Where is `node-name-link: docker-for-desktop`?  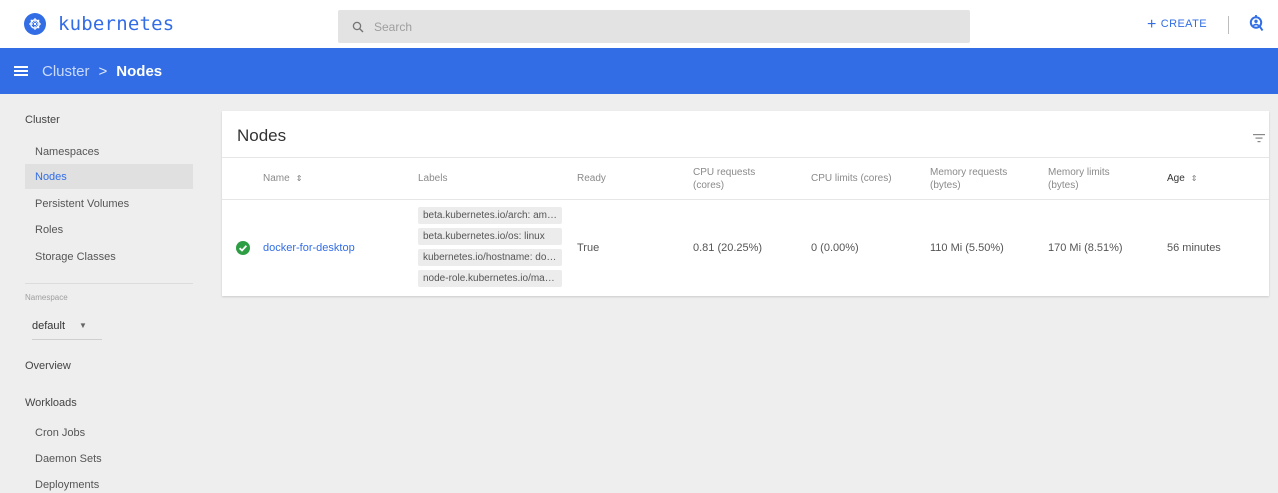 node-name-link: docker-for-desktop is located at coordinates (309, 248).